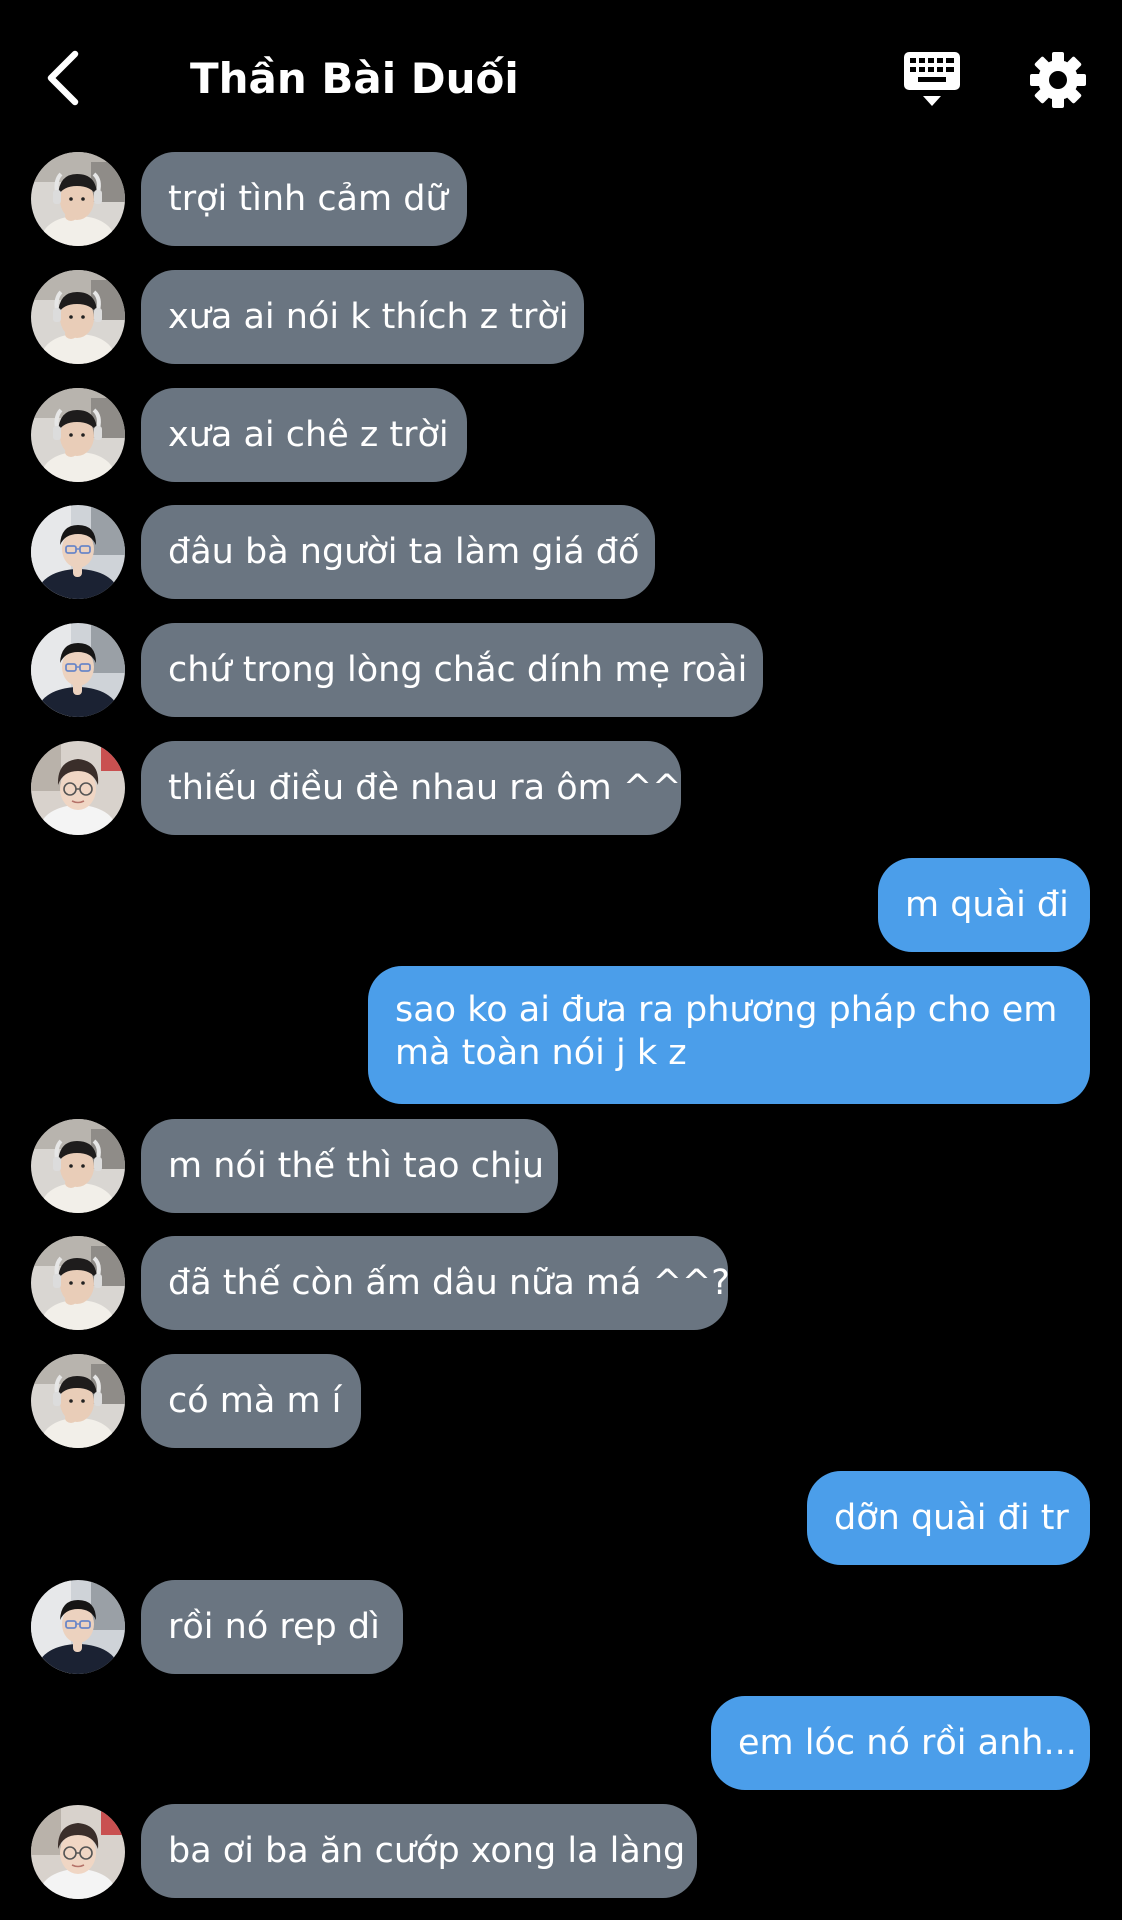  I want to click on incoming-message: đâu bà người ta làm giá đố, so click(398, 552).